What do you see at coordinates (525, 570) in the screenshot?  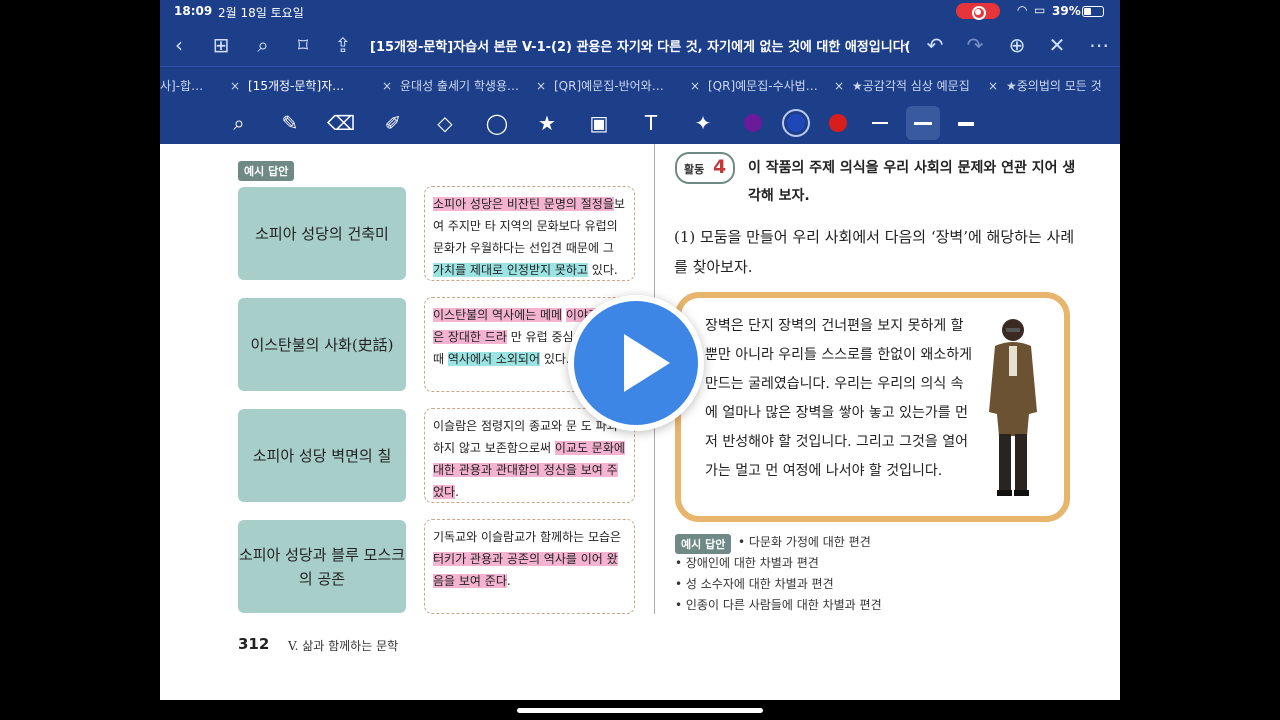 I see `highlighted-text: 터키가 관용과 공존의 역사를 이어 왔음을 보여 준다` at bounding box center [525, 570].